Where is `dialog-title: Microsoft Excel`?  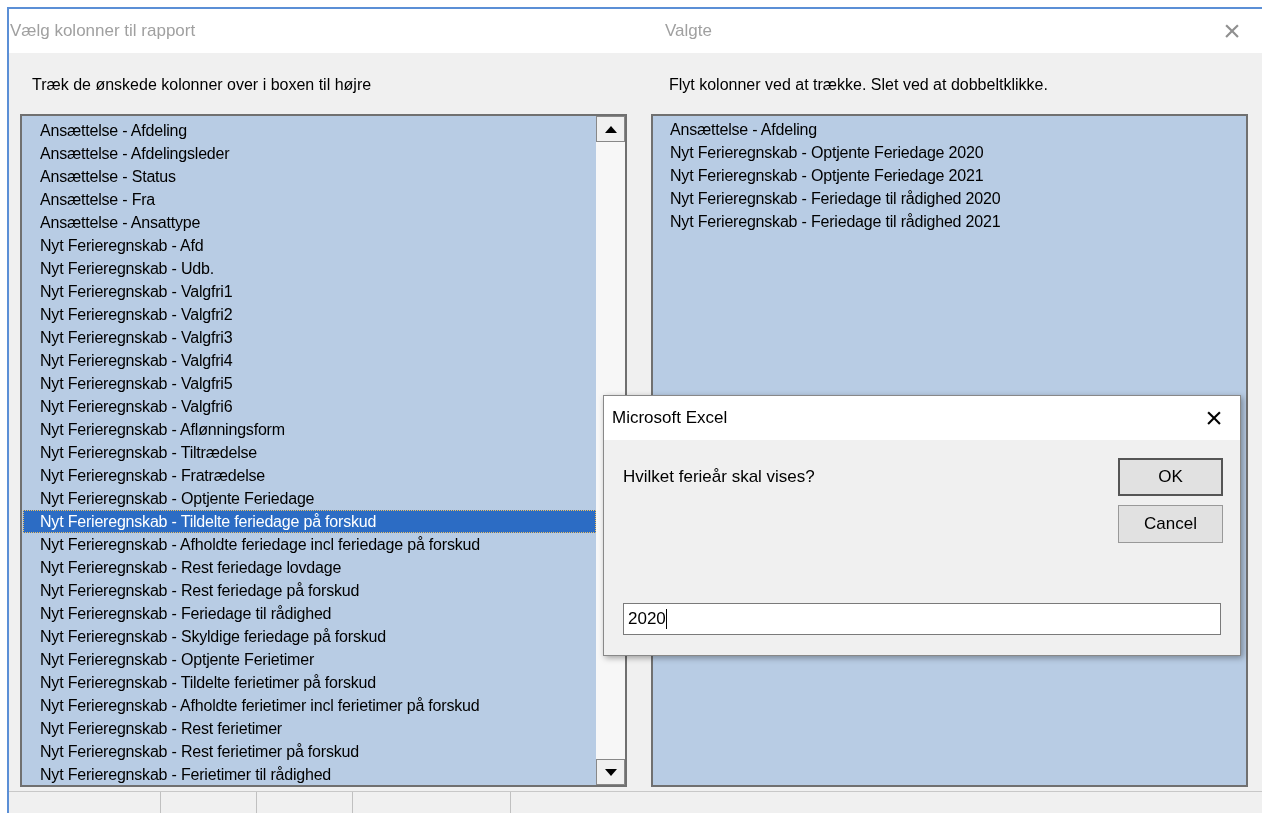 dialog-title: Microsoft Excel is located at coordinates (670, 418).